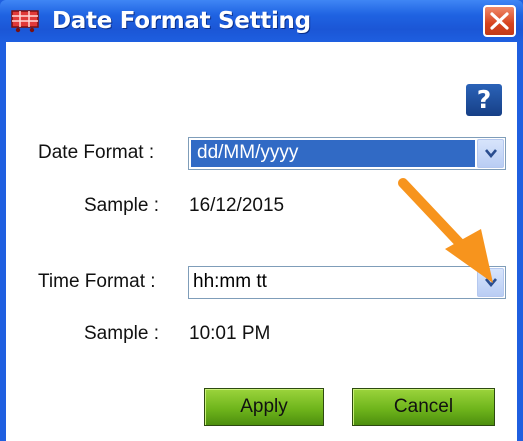  I want to click on date-format-label: Date Format :, so click(96, 152).